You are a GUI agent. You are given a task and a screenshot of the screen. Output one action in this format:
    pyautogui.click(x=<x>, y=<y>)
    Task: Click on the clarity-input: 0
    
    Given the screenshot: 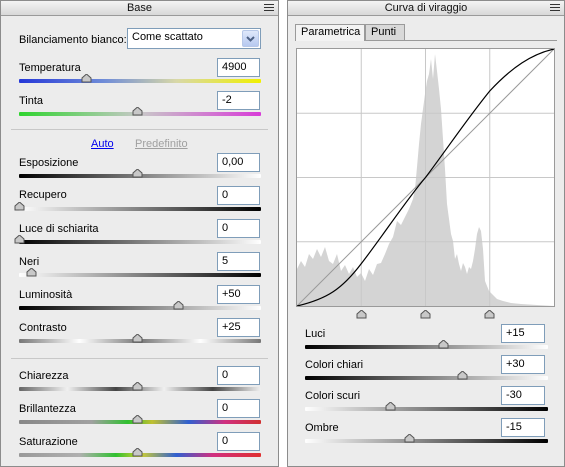 What is the action you would take?
    pyautogui.click(x=238, y=375)
    